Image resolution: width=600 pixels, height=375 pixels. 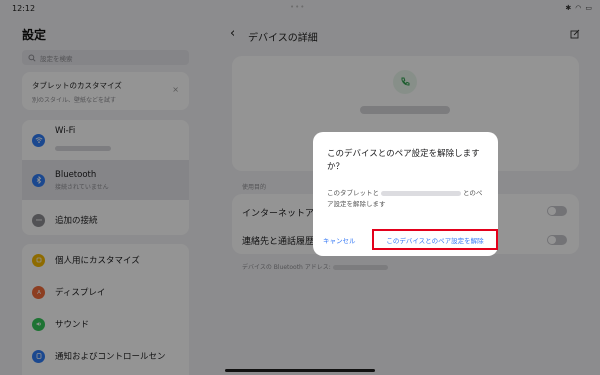 What do you see at coordinates (421, 193) in the screenshot?
I see `device-name-redacted` at bounding box center [421, 193].